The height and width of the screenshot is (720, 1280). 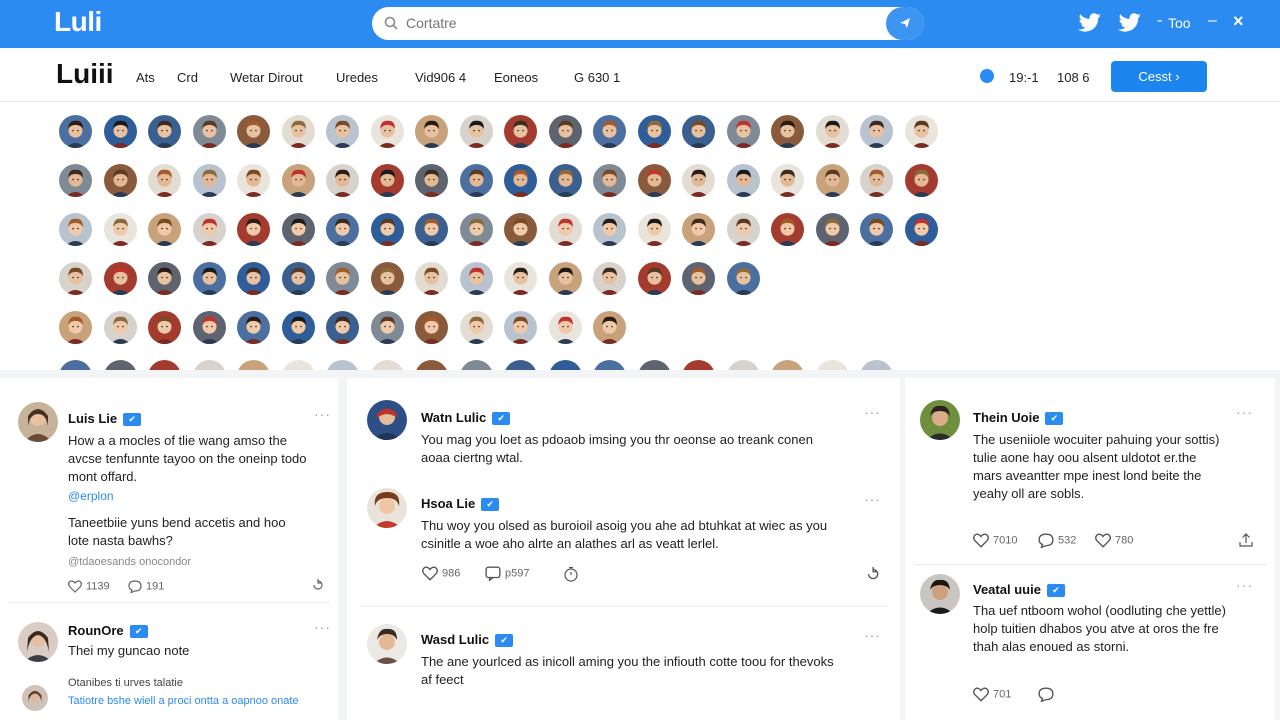 What do you see at coordinates (467, 639) in the screenshot?
I see `post-author: Wasd Lulic ✔` at bounding box center [467, 639].